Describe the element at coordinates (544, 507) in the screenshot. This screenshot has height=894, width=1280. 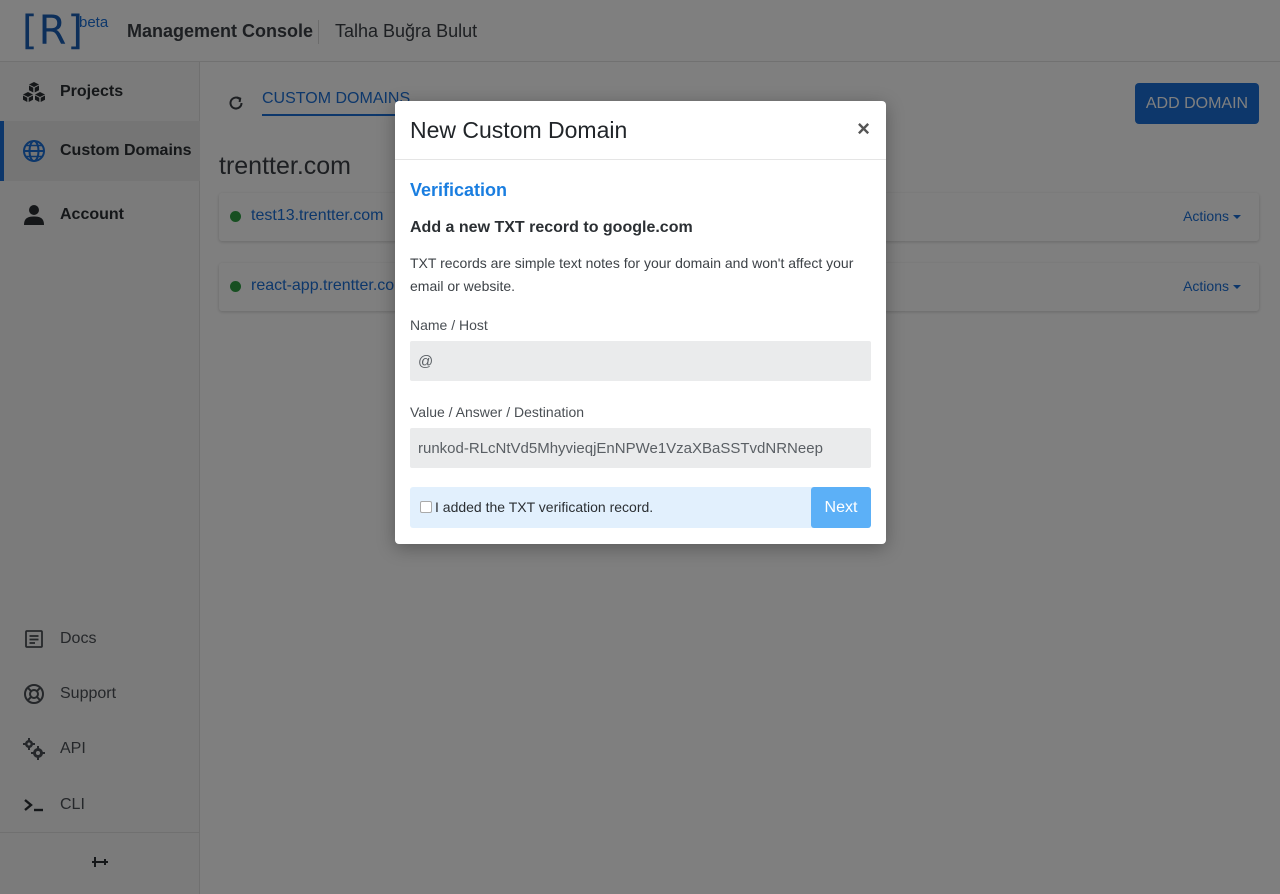
I see `checkbox-label: I added the TXT verification record.` at that location.